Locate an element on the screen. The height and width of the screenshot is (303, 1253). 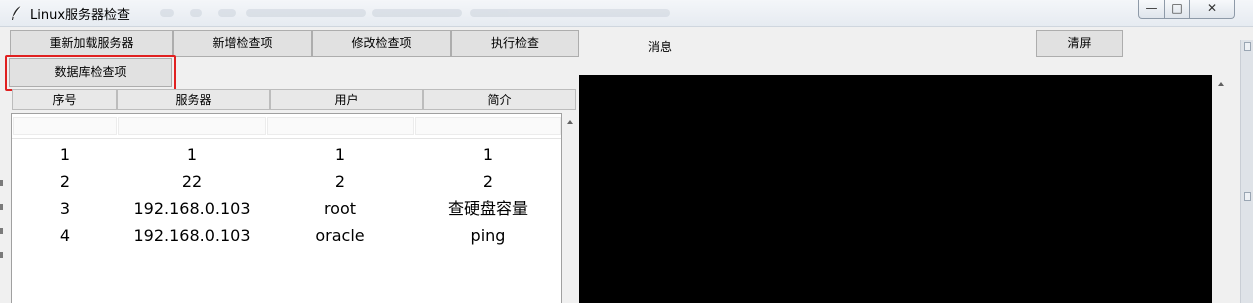
minimize-icon: — is located at coordinates (1151, 8).